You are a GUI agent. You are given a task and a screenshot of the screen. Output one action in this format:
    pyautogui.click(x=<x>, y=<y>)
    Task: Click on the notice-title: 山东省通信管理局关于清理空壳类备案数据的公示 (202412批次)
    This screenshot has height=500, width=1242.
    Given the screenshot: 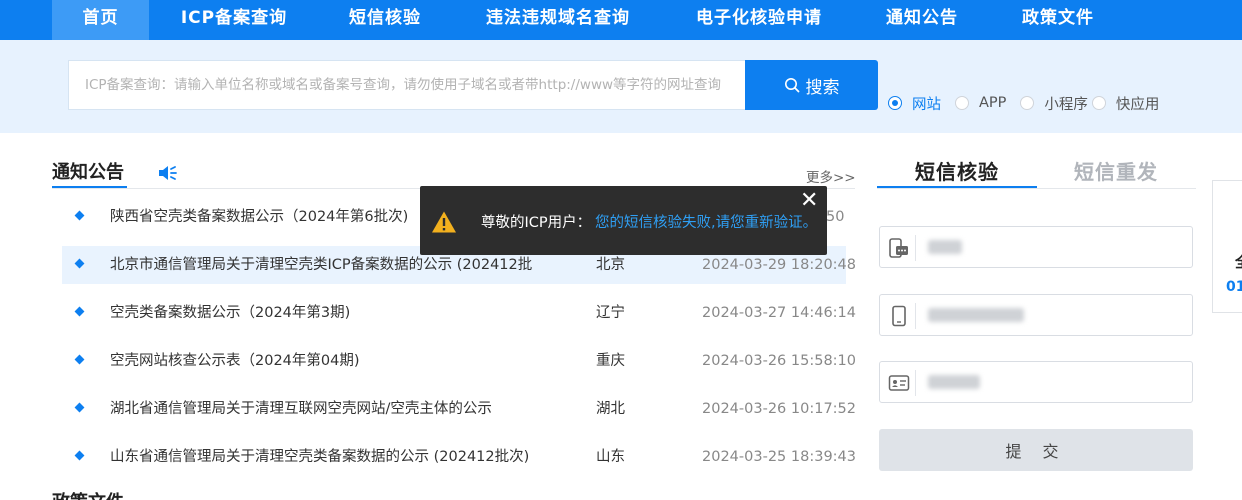 What is the action you would take?
    pyautogui.click(x=320, y=457)
    